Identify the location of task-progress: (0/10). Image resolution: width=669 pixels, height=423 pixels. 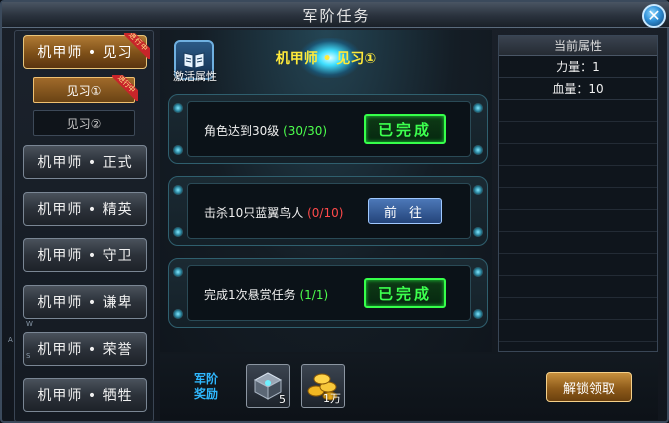
(325, 213).